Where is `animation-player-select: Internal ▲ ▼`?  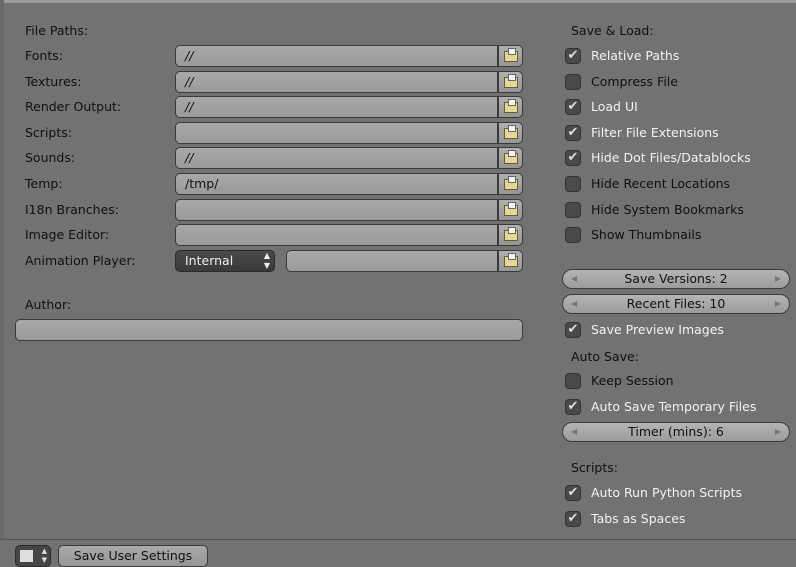
animation-player-select: Internal ▲ ▼ is located at coordinates (225, 261).